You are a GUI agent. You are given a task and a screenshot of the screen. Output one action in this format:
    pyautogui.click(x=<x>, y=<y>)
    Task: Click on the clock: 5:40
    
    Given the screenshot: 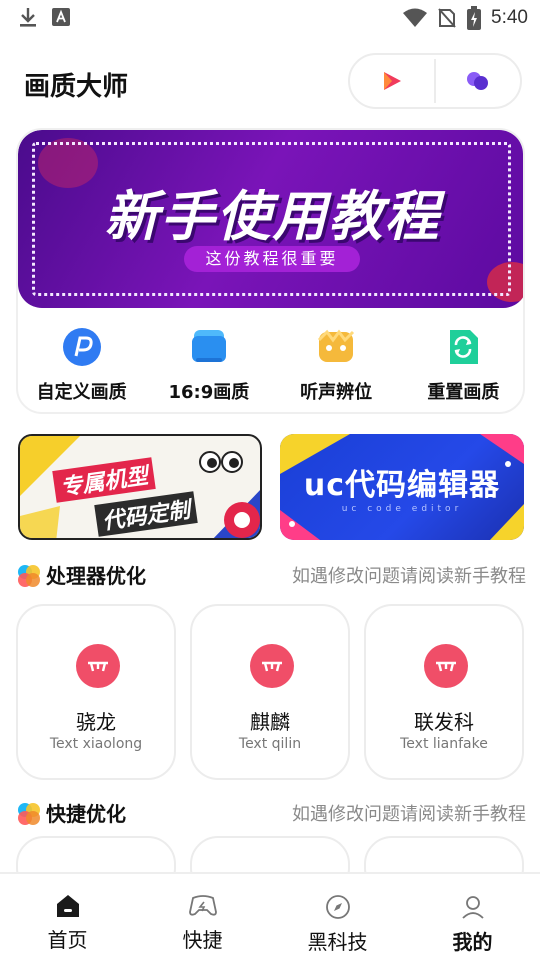 What is the action you would take?
    pyautogui.click(x=509, y=17)
    